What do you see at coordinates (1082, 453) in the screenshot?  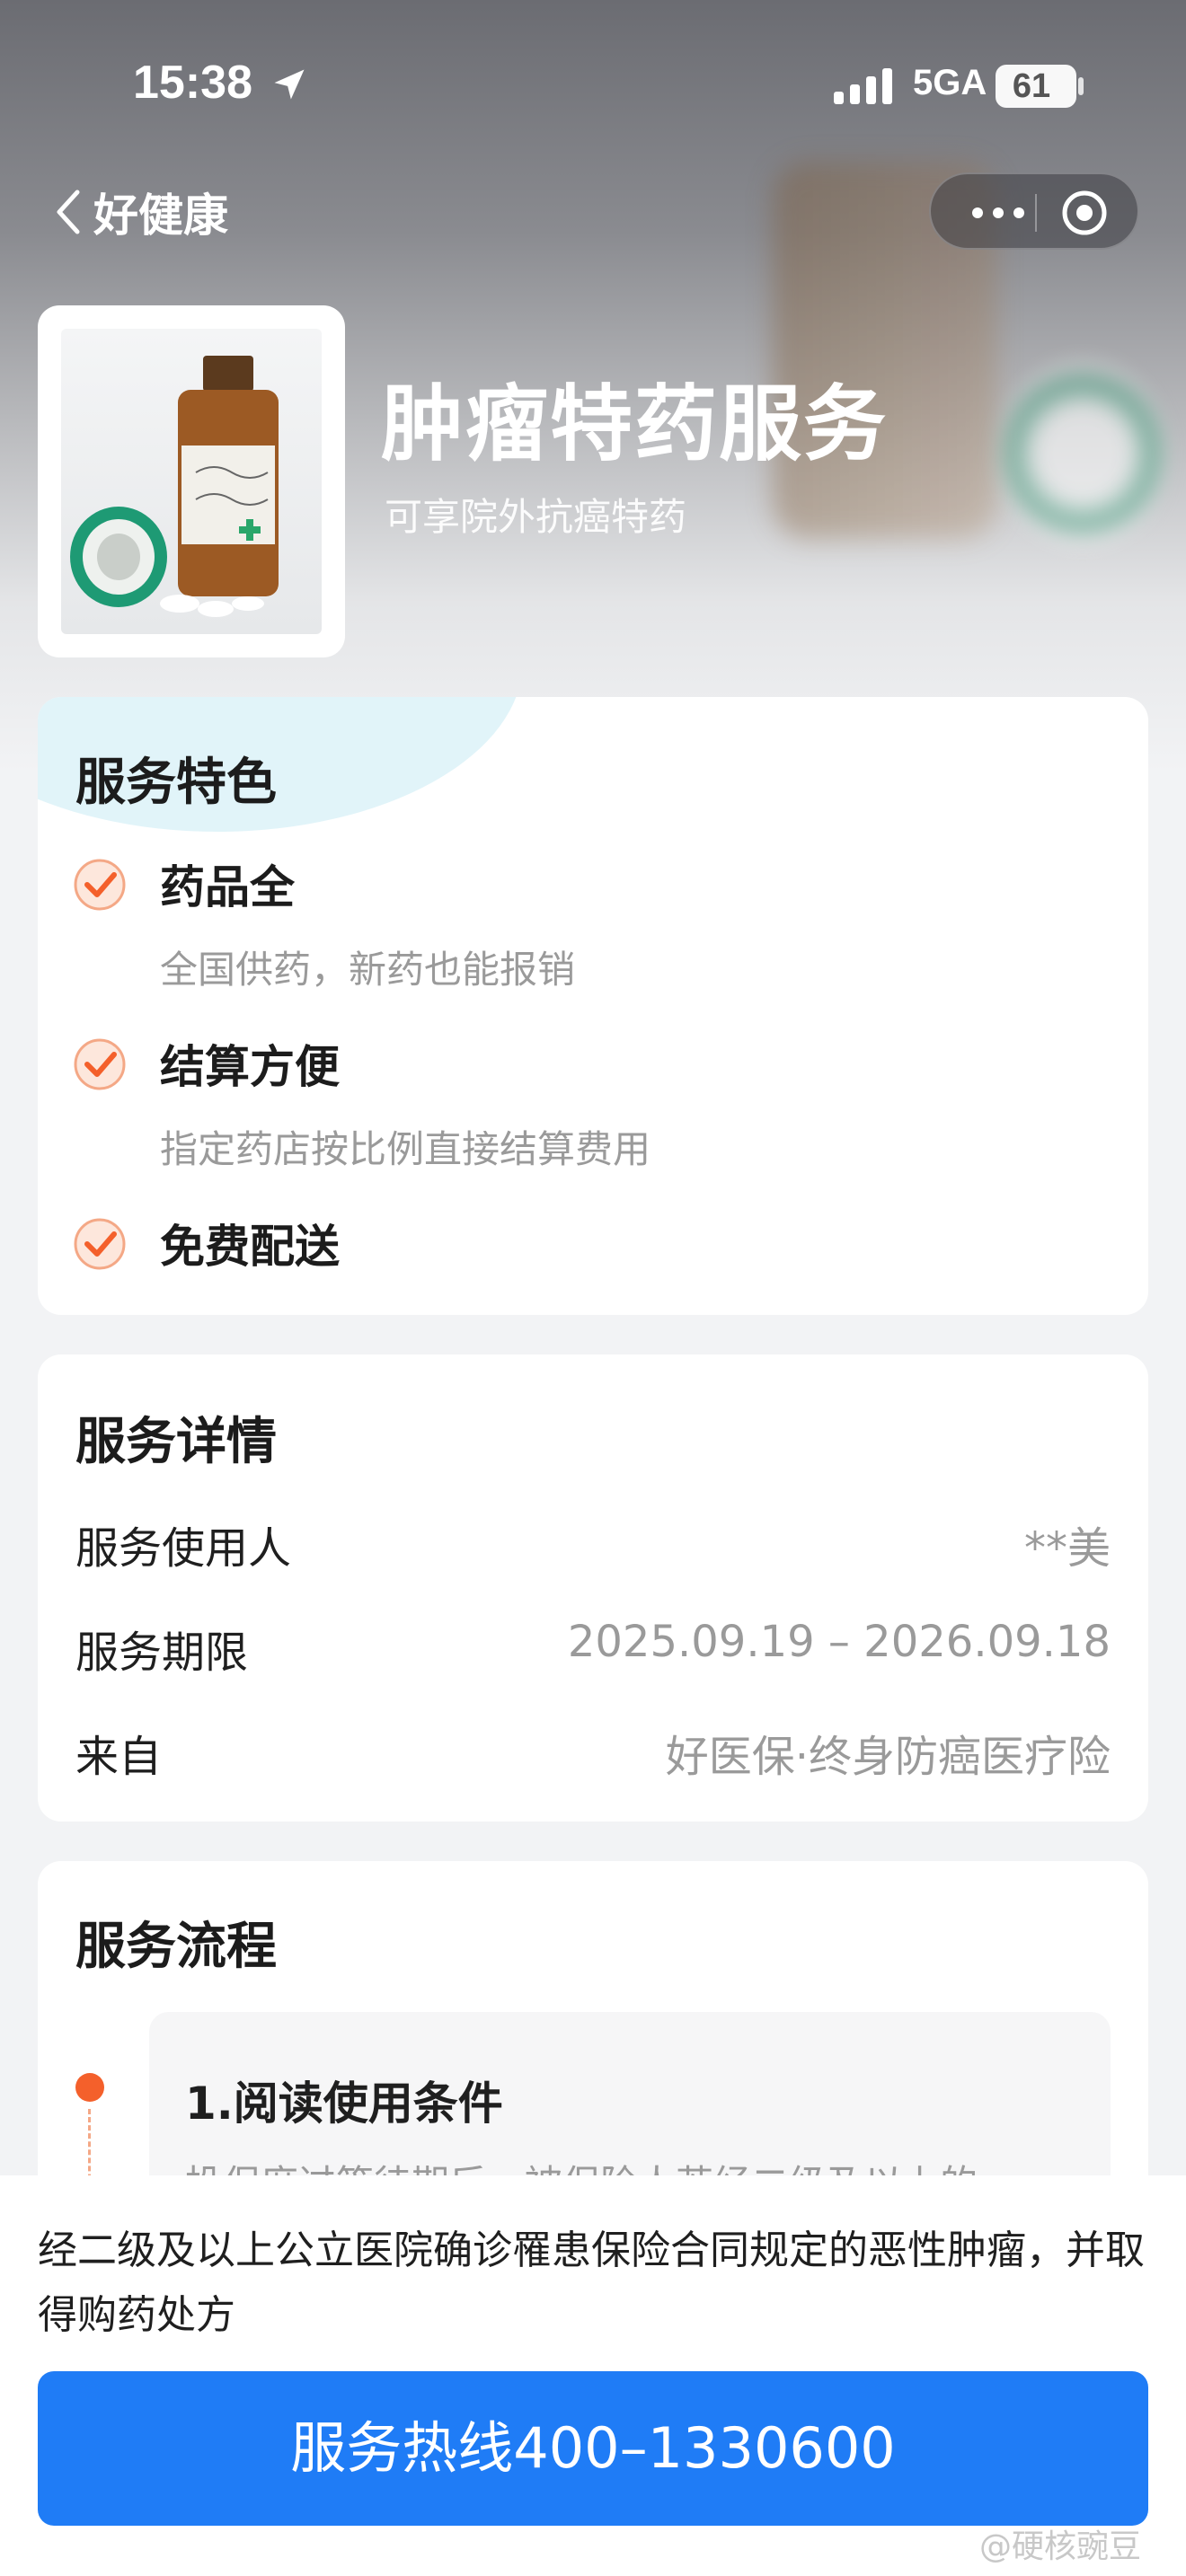 I see `hero-cap-image` at bounding box center [1082, 453].